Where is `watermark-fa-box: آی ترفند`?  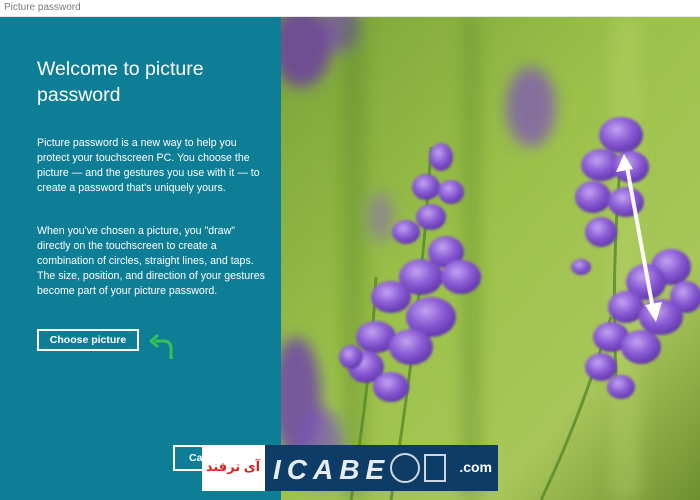 watermark-fa-box: آی ترفند is located at coordinates (233, 468).